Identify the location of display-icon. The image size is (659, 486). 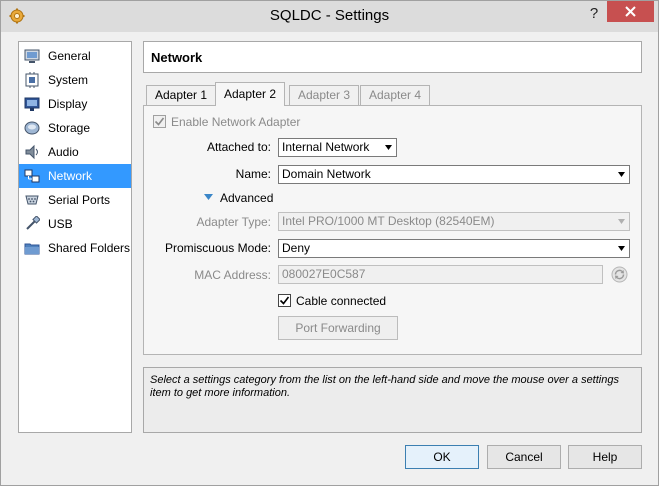
(32, 104).